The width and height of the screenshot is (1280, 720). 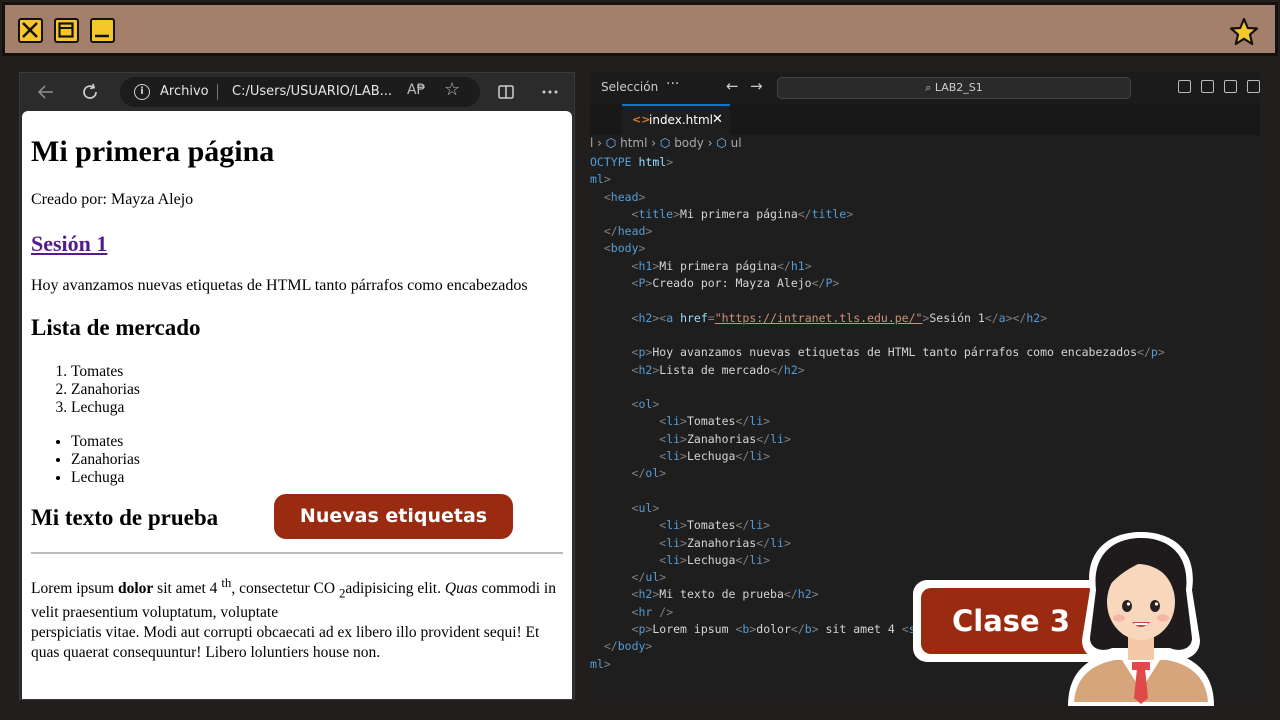 I want to click on close-window-button, so click(x=30, y=30).